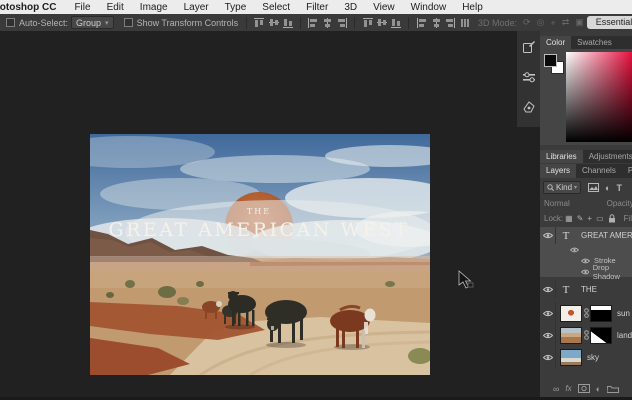  Describe the element at coordinates (557, 203) in the screenshot. I see `blend-mode-select: Normal` at that location.